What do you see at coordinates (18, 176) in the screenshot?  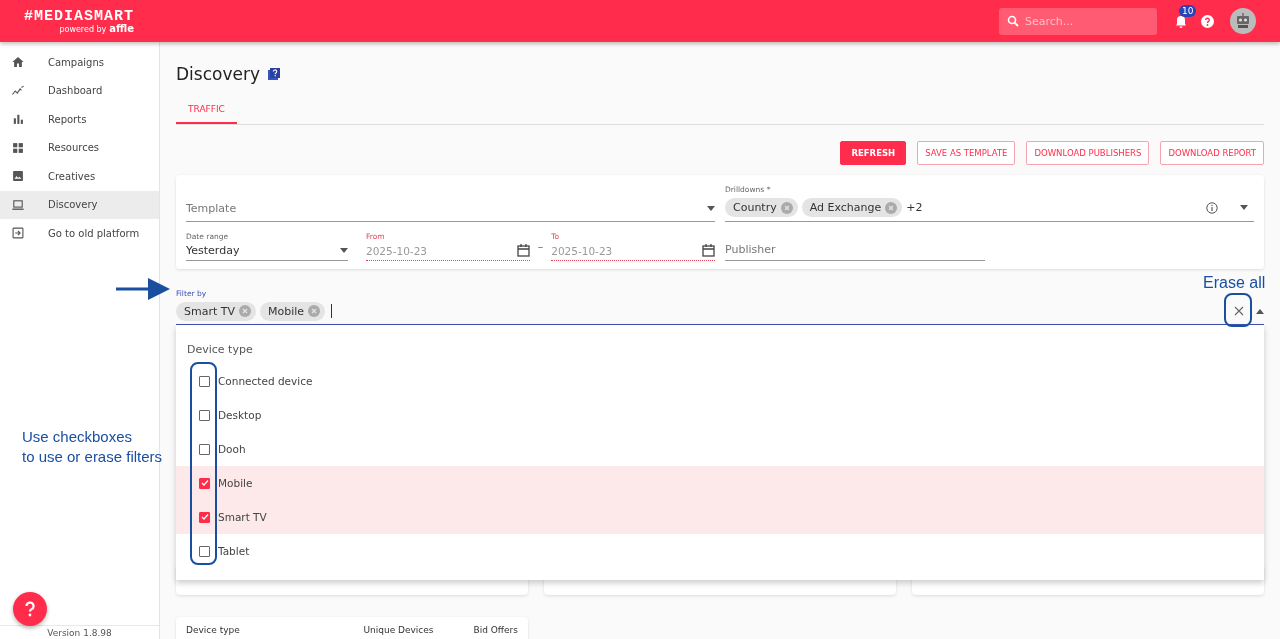 I see `image-icon` at bounding box center [18, 176].